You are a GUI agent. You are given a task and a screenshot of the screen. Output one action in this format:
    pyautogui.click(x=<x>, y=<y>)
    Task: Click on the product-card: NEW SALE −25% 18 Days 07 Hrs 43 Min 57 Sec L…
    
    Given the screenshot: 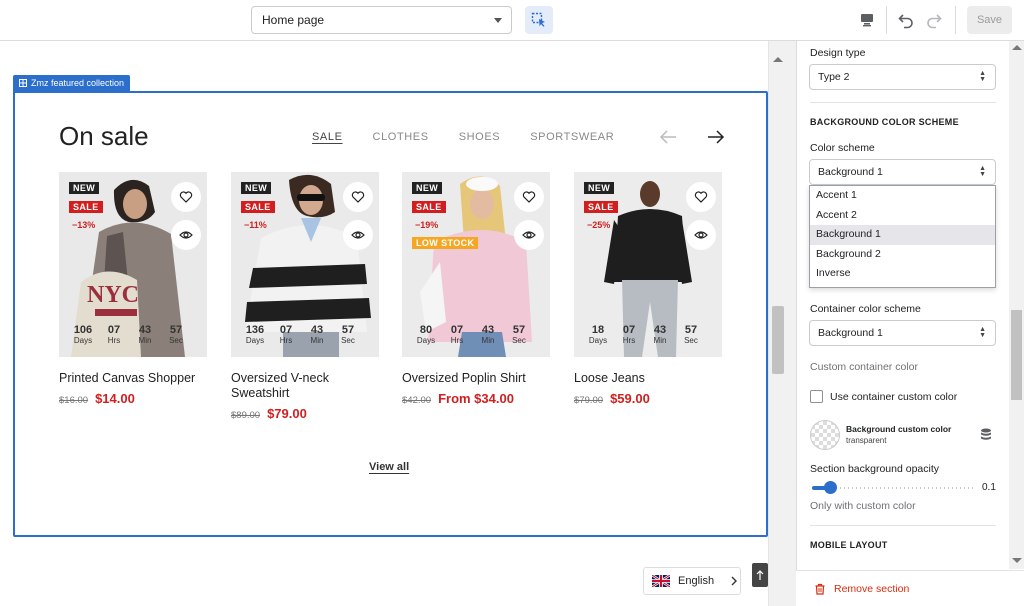 What is the action you would take?
    pyautogui.click(x=648, y=289)
    